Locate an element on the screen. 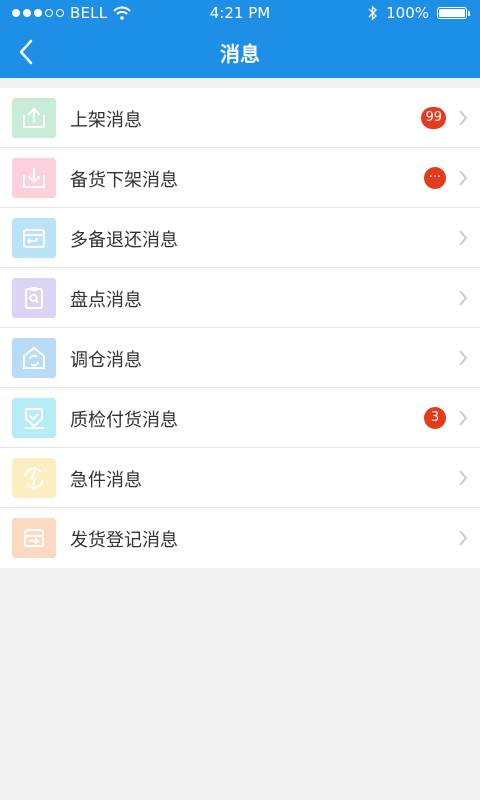 The width and height of the screenshot is (480, 800). warehouse-transfer-icon is located at coordinates (34, 357).